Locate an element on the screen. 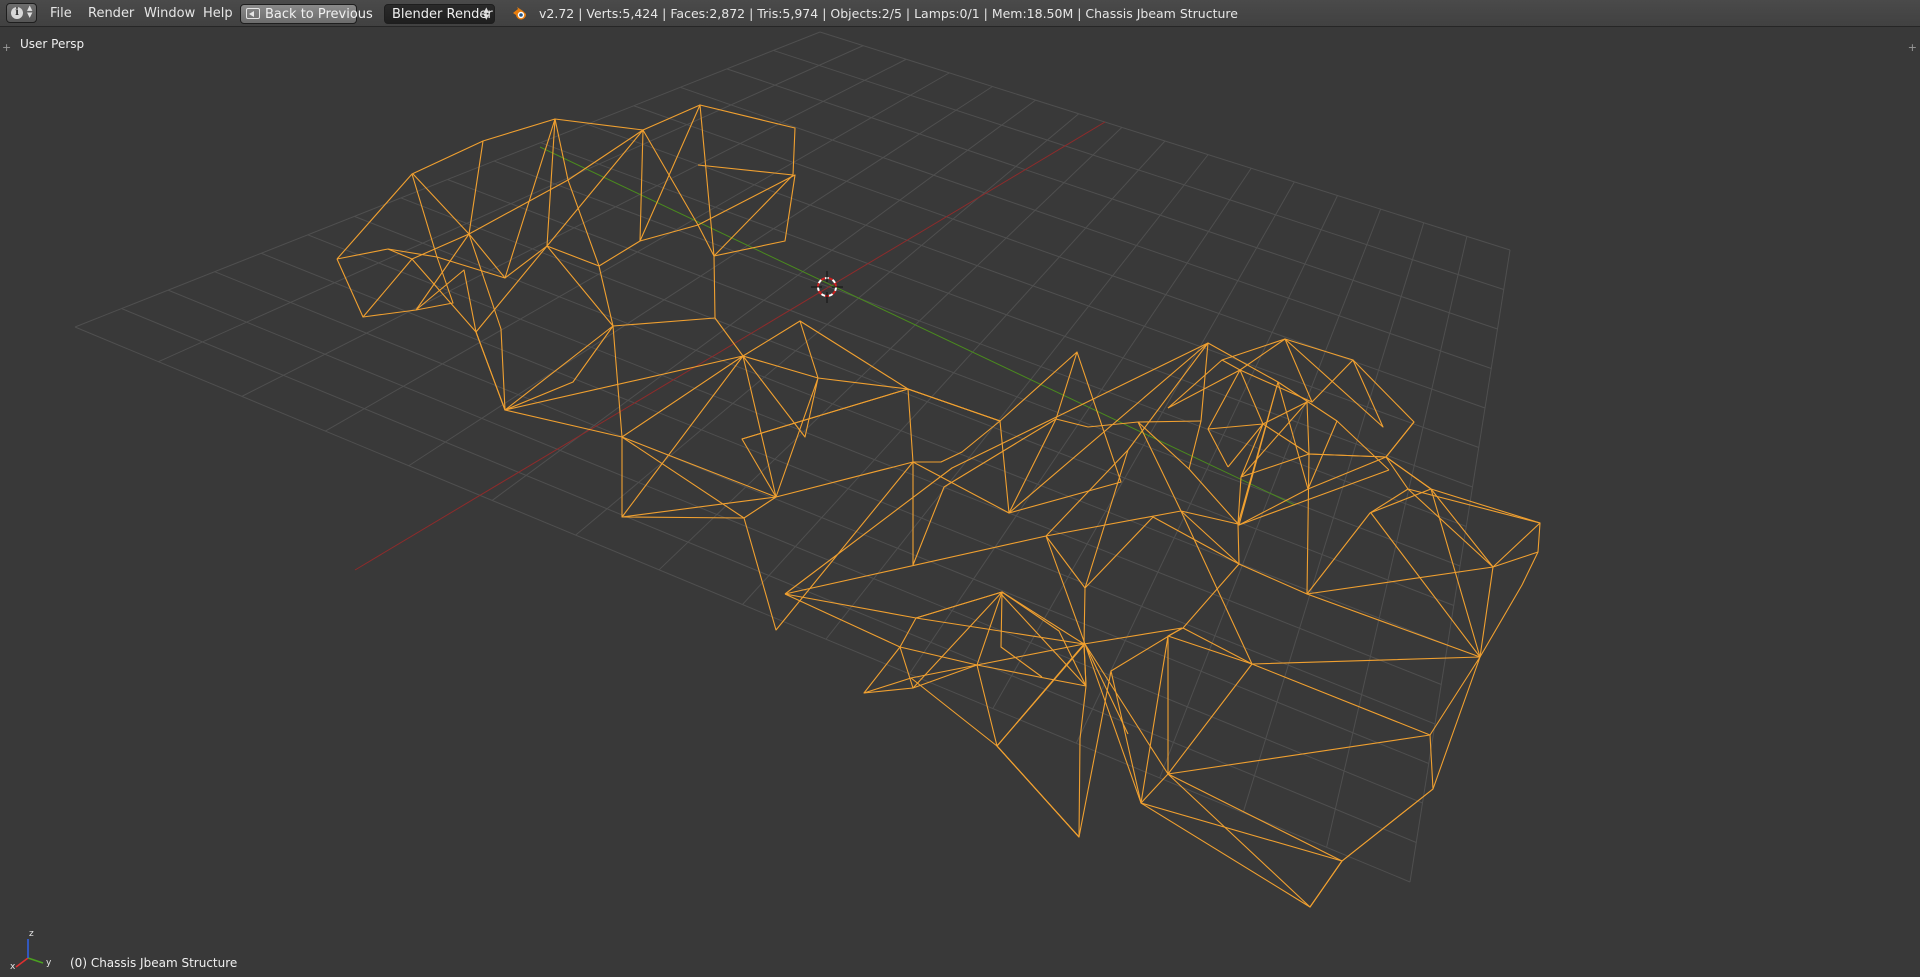 The image size is (1920, 977). axis-gizmo-icon: y z x is located at coordinates (31, 950).